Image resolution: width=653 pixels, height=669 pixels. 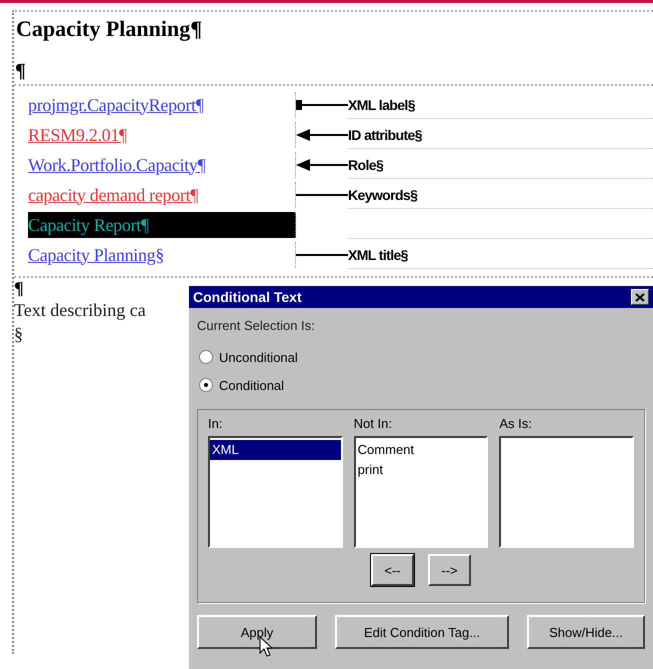 What do you see at coordinates (109, 29) in the screenshot?
I see `document-heading: Capacity Planning¶` at bounding box center [109, 29].